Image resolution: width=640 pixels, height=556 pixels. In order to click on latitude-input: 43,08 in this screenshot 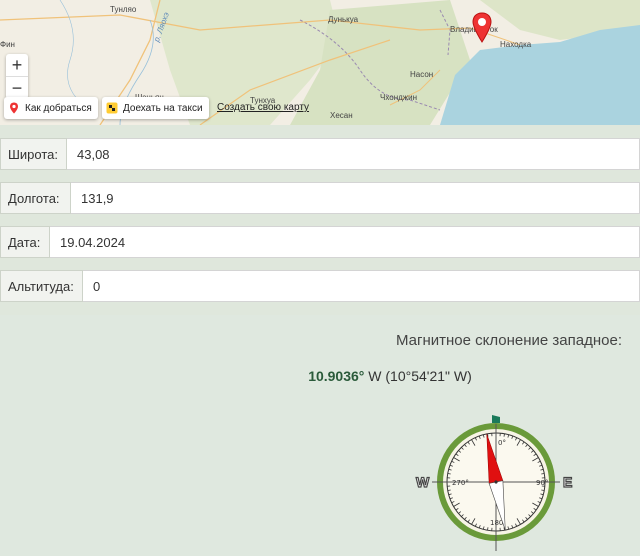, I will do `click(353, 154)`.